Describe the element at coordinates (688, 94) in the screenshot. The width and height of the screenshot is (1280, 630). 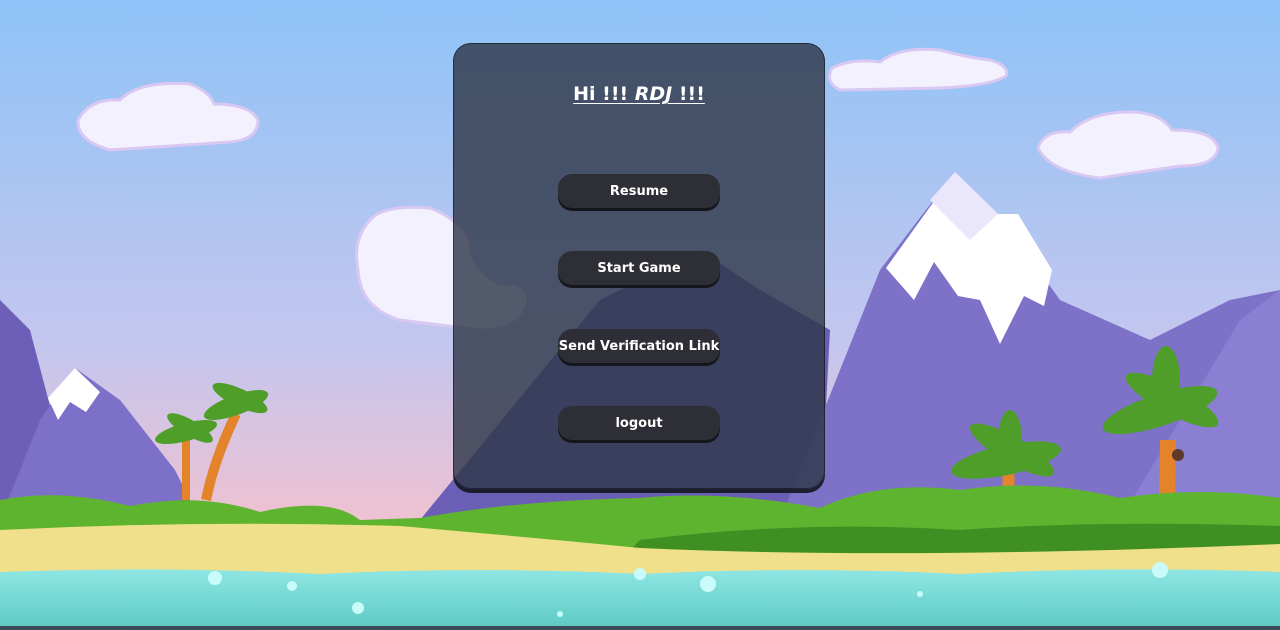
I see `greeting-suffix: !!!` at that location.